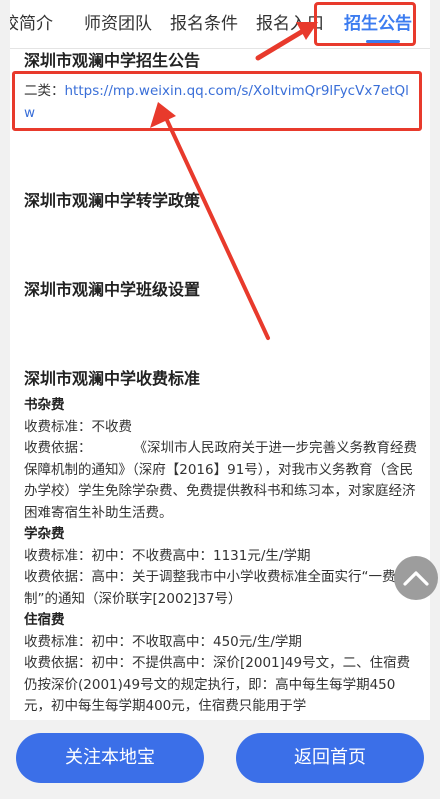 Image resolution: width=440 pixels, height=799 pixels. Describe the element at coordinates (112, 378) in the screenshot. I see `section-title-fees: 深圳市观澜中学收费标准` at that location.